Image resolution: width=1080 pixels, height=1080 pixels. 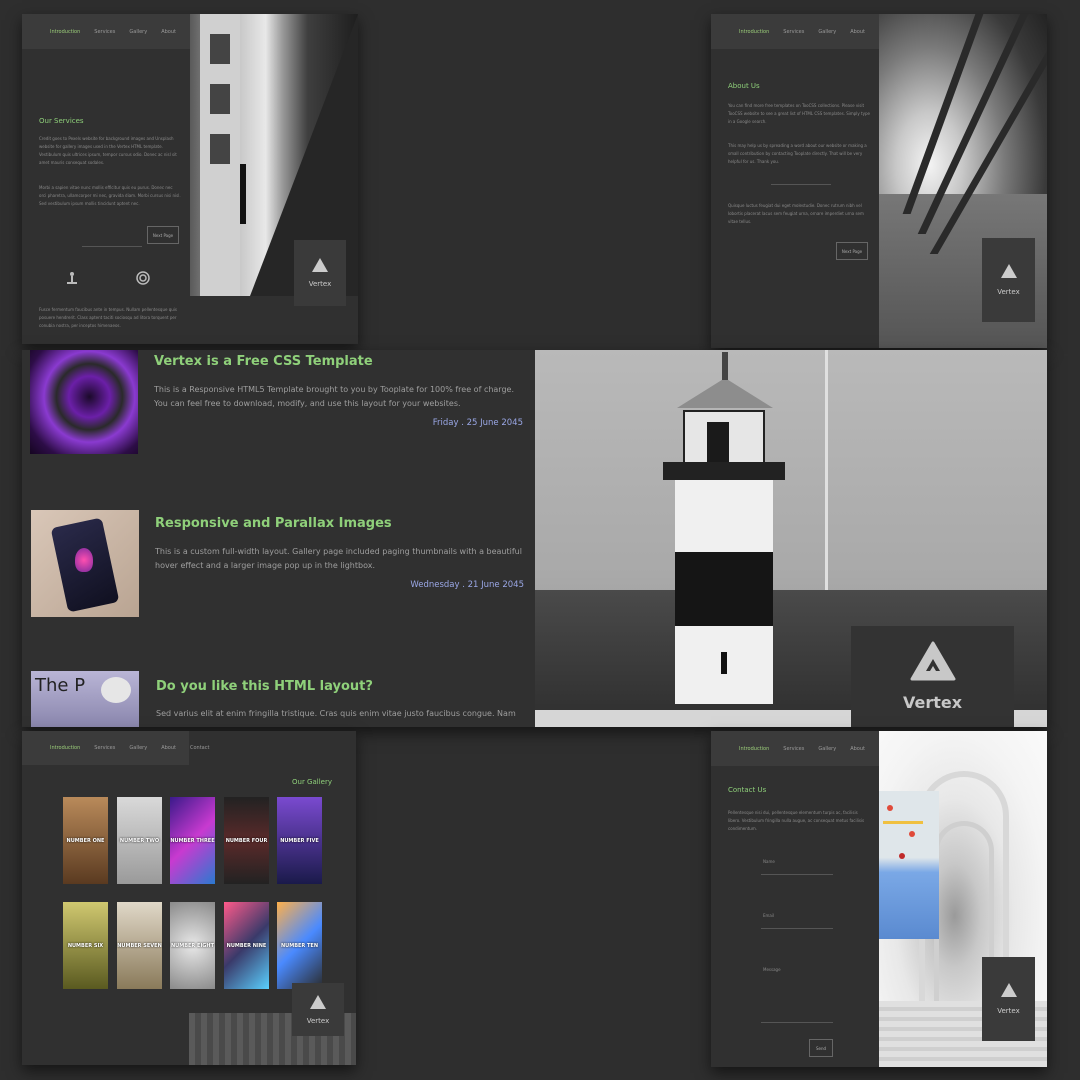 I want to click on gallery-item: NUMBER EIGHT, so click(x=192, y=945).